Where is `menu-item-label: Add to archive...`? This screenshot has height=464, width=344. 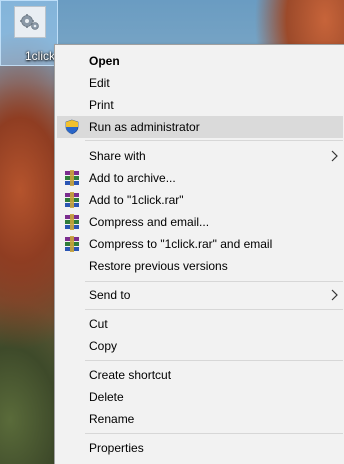 menu-item-label: Add to archive... is located at coordinates (132, 178).